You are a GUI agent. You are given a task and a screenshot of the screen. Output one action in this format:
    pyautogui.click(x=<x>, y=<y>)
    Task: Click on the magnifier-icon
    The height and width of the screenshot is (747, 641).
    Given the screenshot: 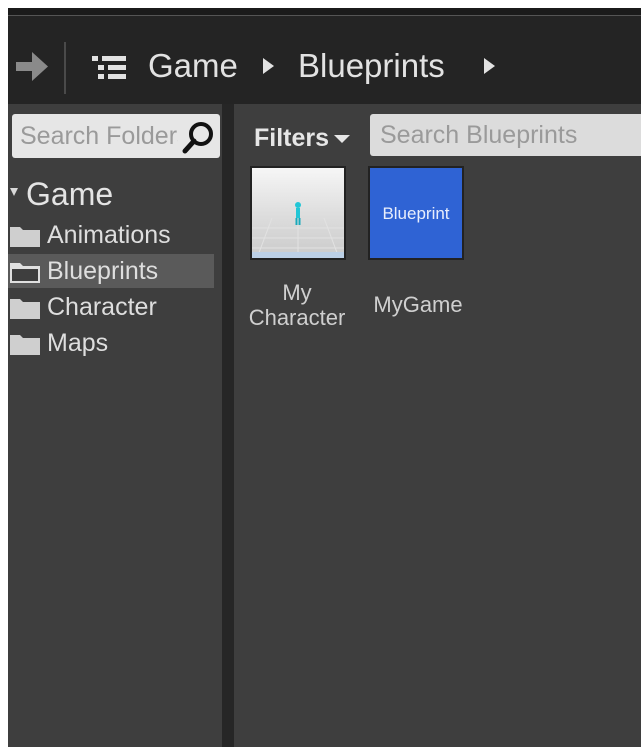 What is the action you would take?
    pyautogui.click(x=199, y=137)
    